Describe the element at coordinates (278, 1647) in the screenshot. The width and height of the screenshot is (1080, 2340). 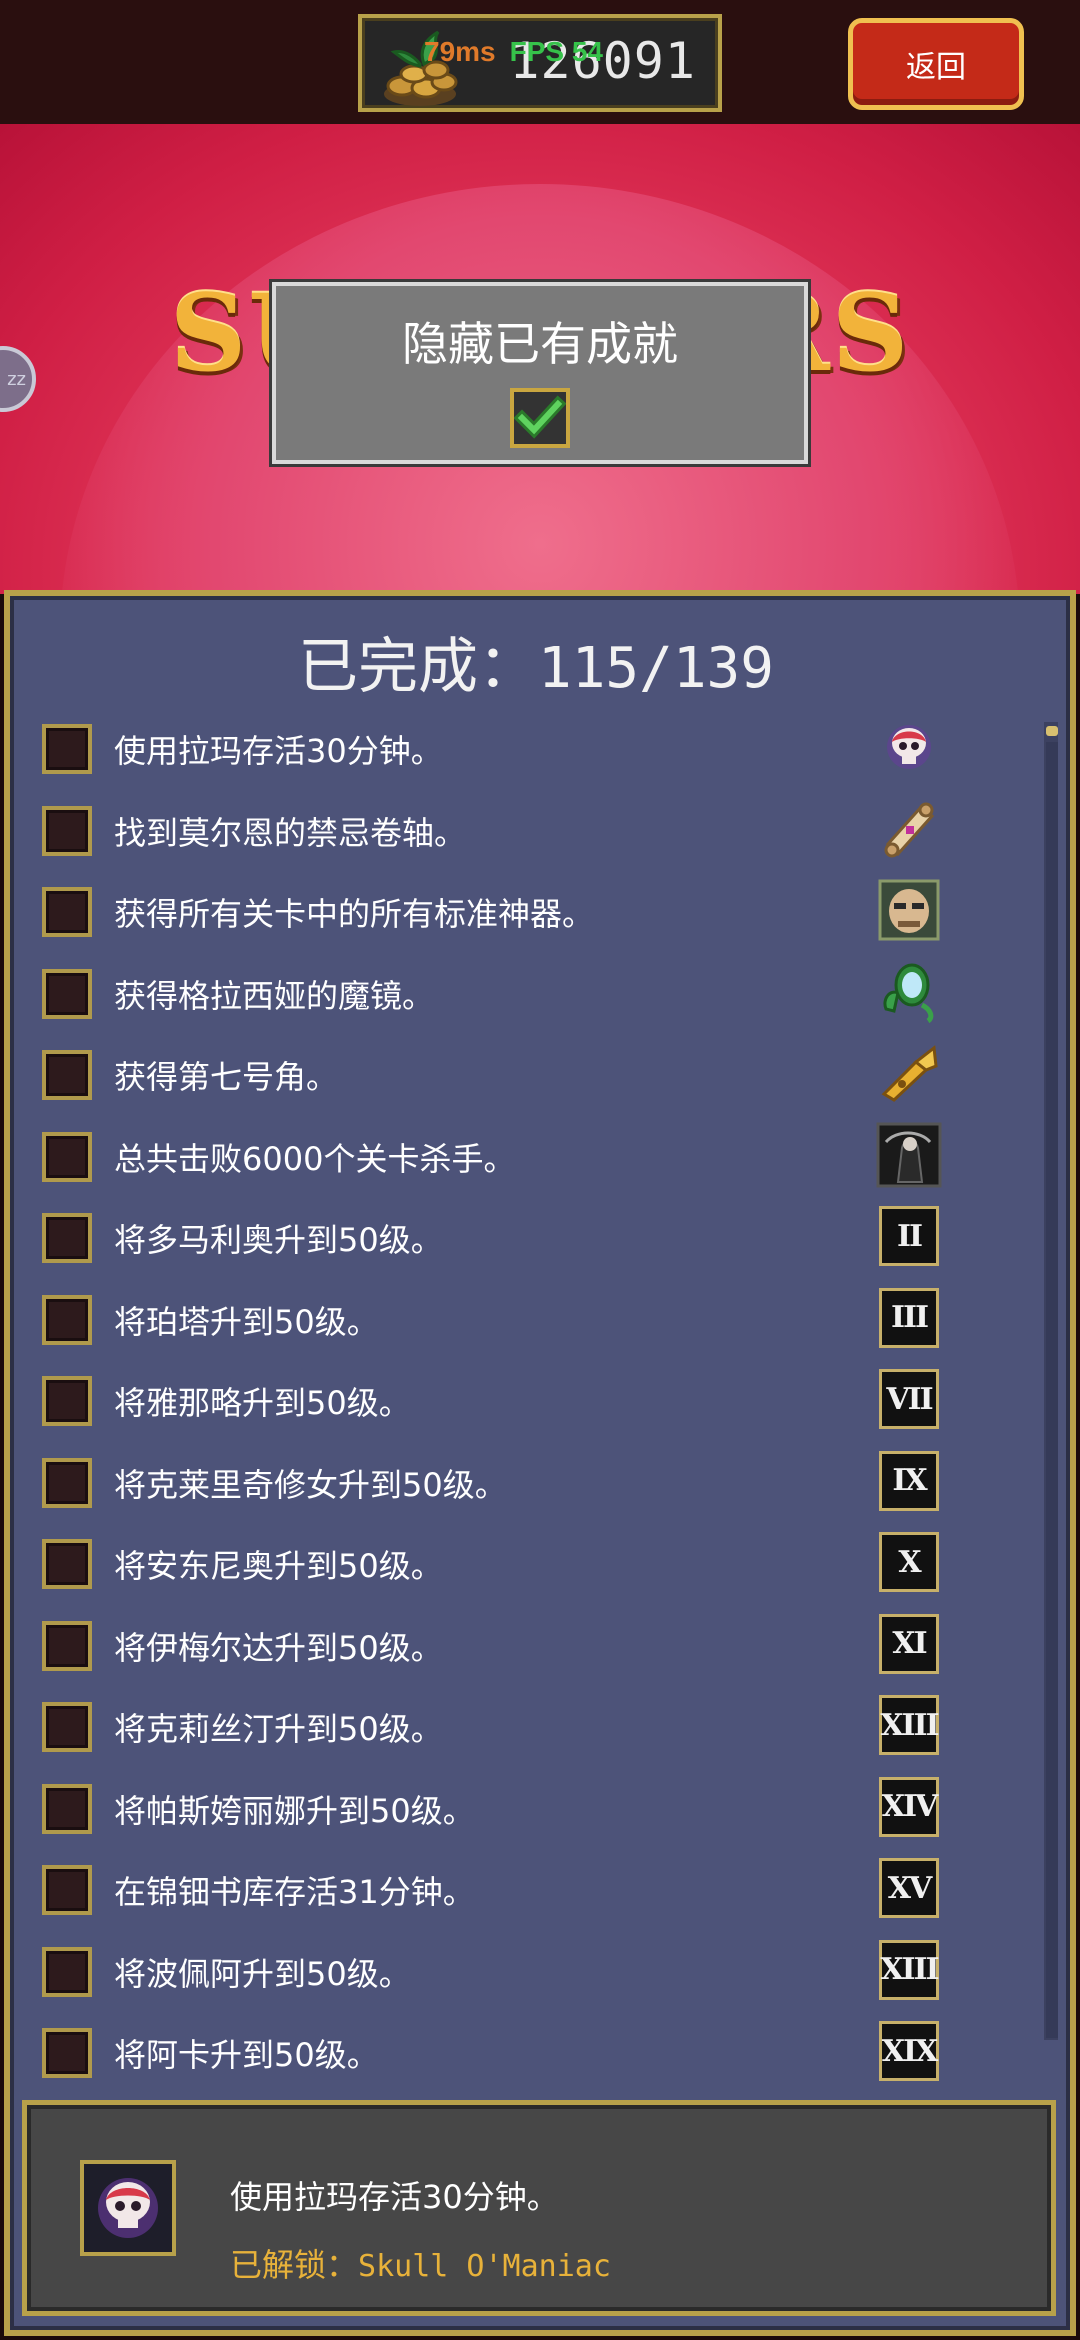
I see `achievement-text: 将伊梅尔达升到50级。` at that location.